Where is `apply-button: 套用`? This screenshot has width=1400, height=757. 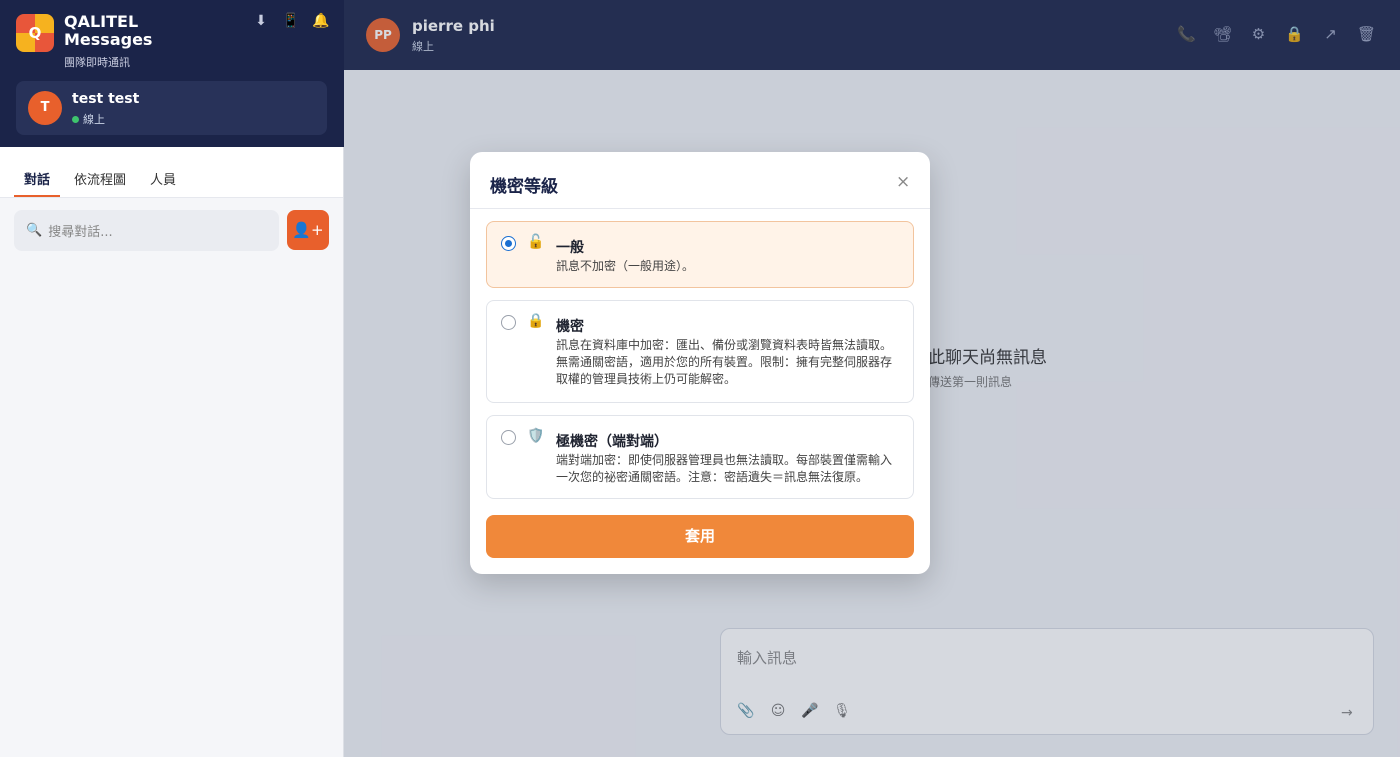
apply-button: 套用 is located at coordinates (700, 536).